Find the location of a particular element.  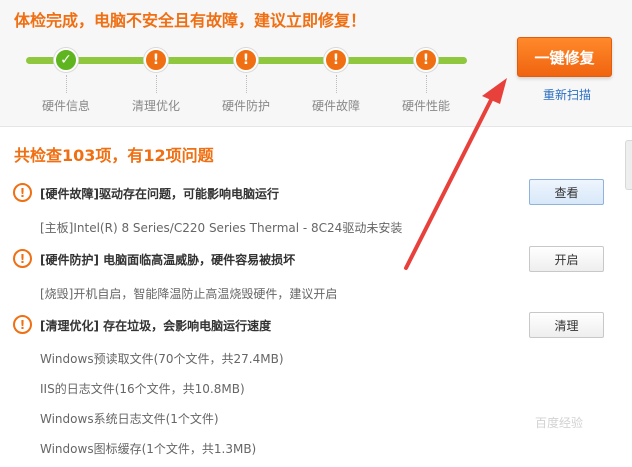

watermark: 百度经验 is located at coordinates (559, 423).